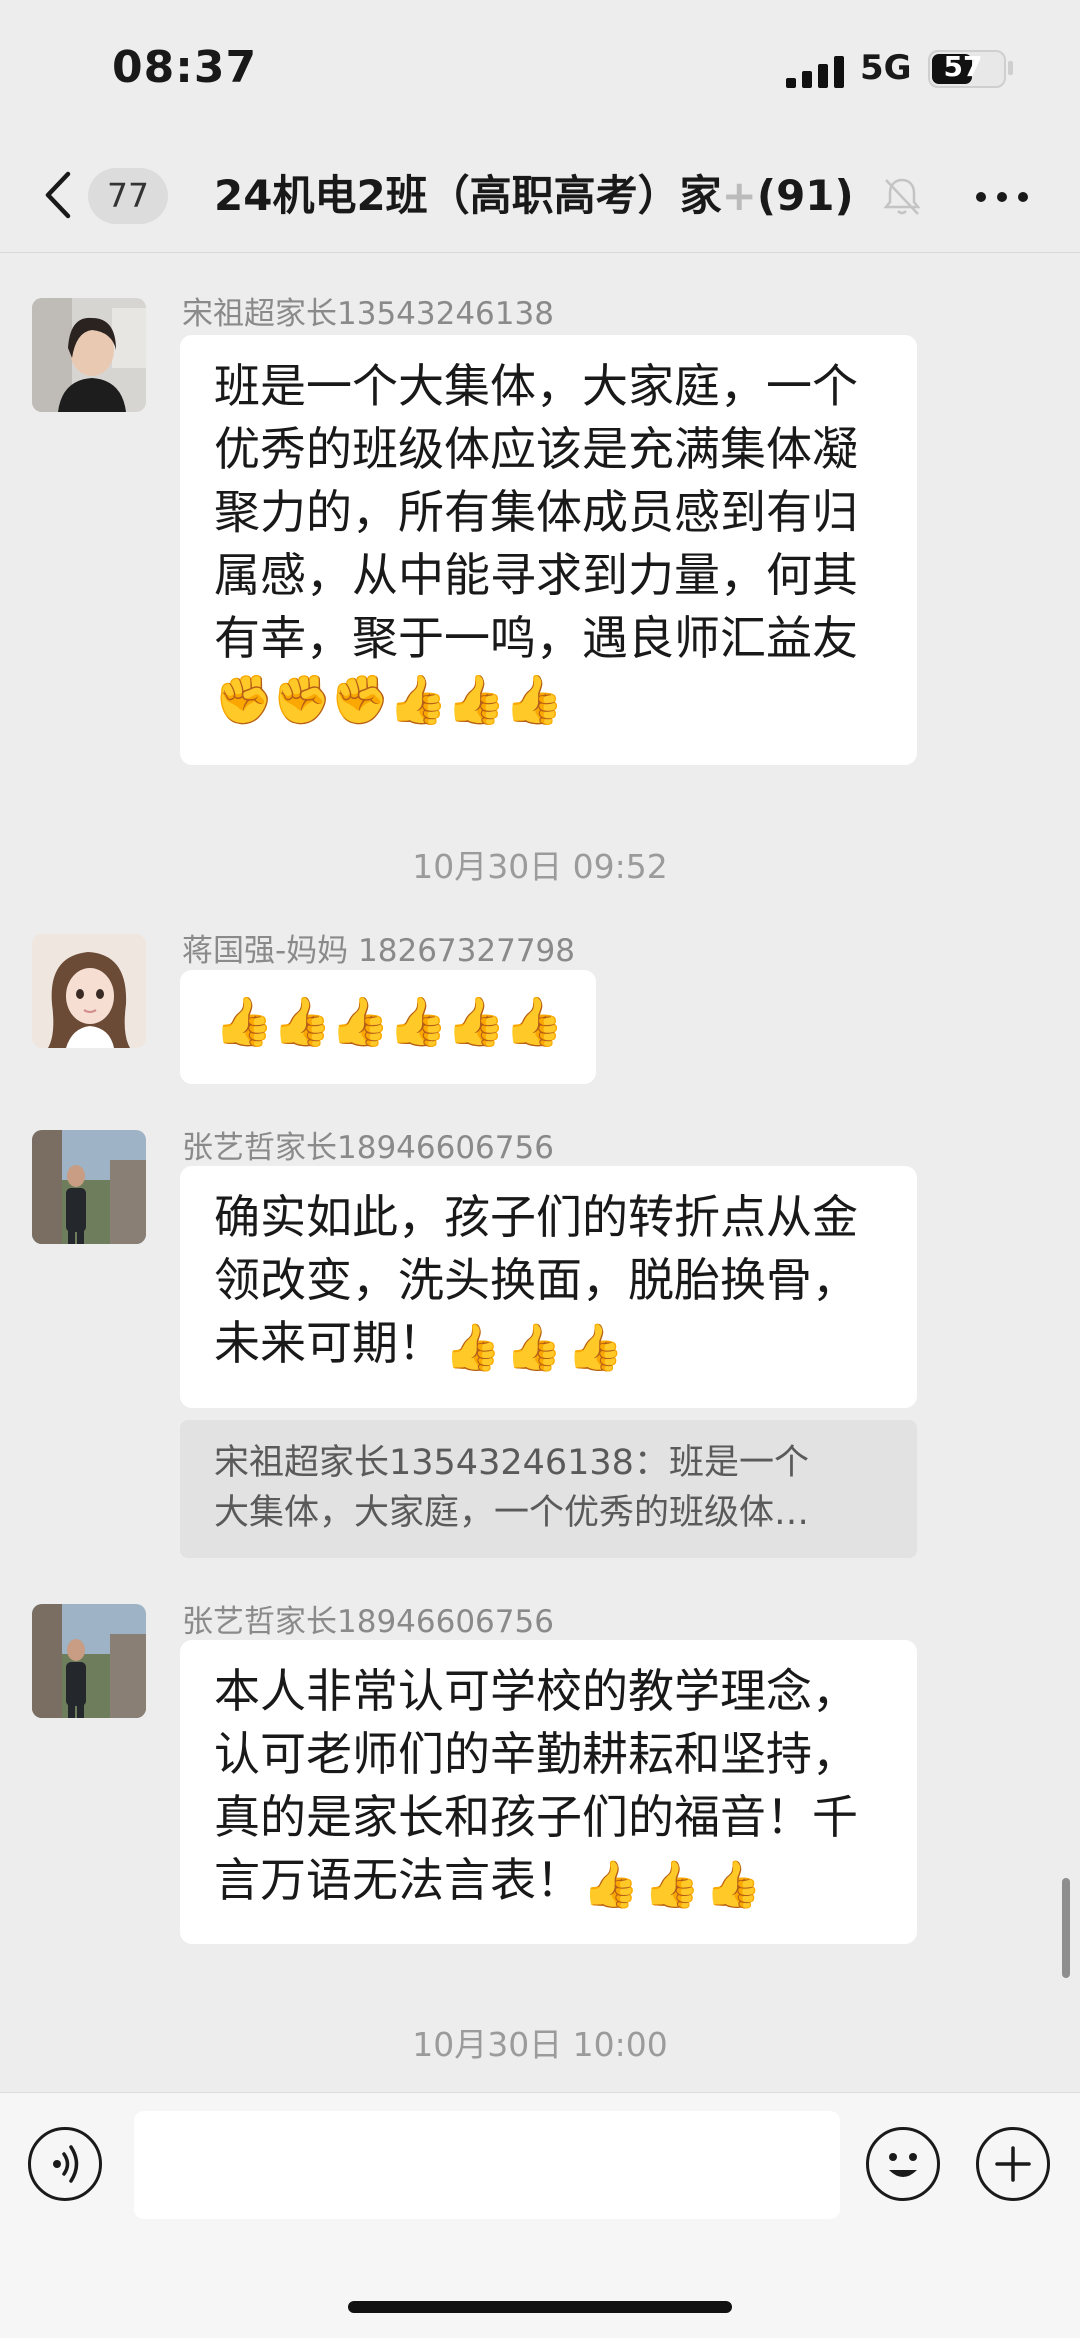 The image size is (1080, 2338). What do you see at coordinates (1002, 197) in the screenshot?
I see `more-icon` at bounding box center [1002, 197].